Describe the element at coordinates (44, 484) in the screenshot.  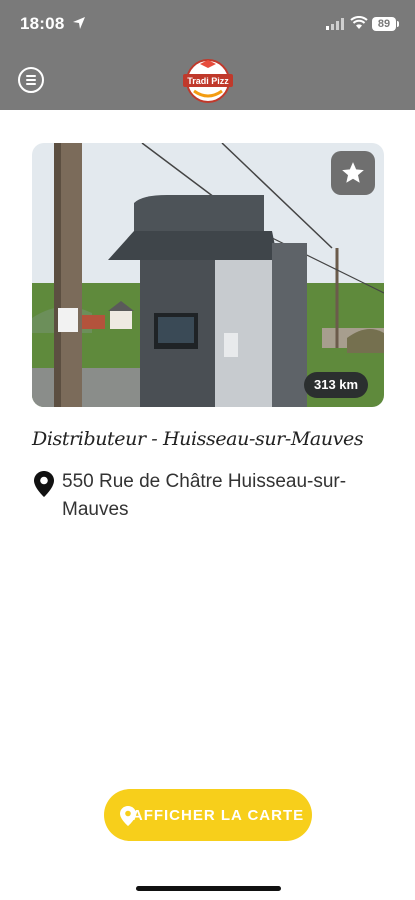
I see `location-pin-icon` at that location.